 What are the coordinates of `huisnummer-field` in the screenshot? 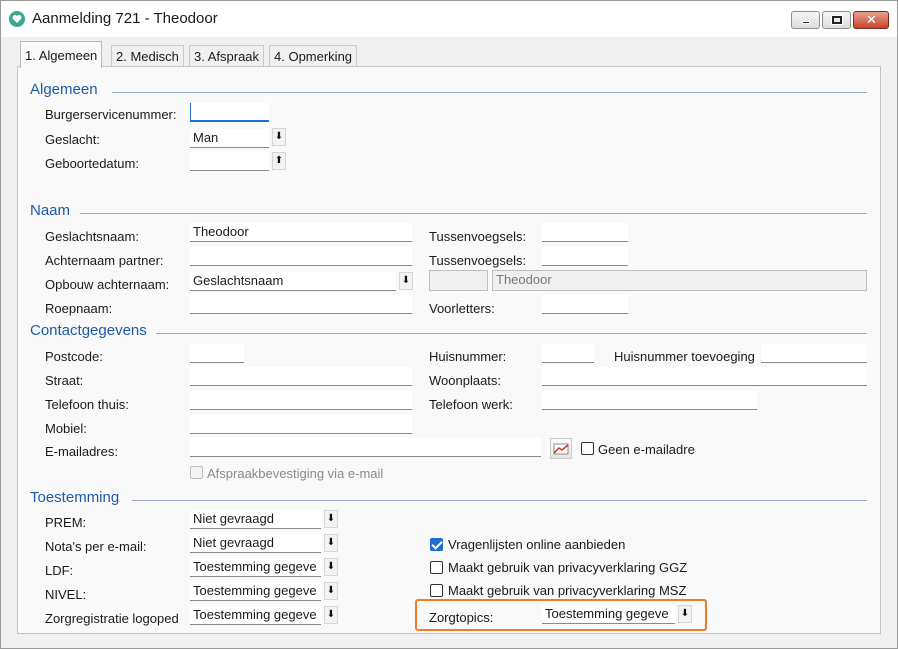 It's located at (568, 353).